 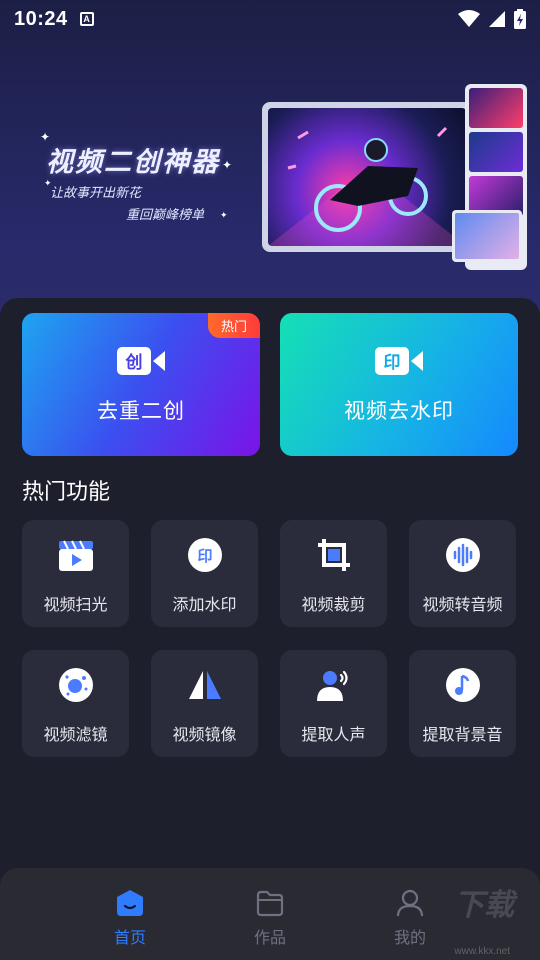 I want to click on nav-works: 作品, so click(x=270, y=914).